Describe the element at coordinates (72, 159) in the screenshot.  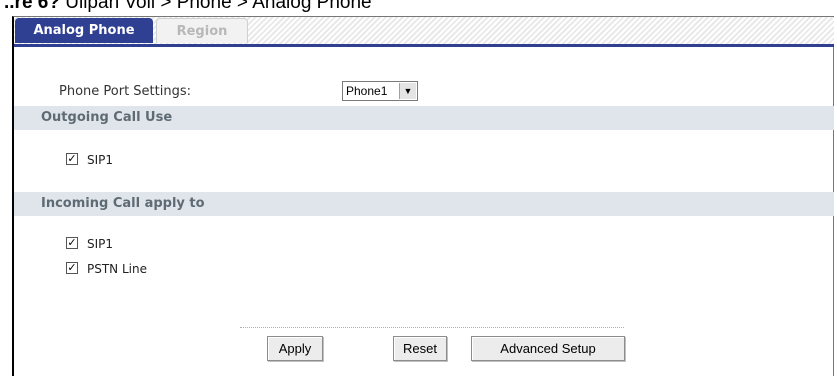
I see `outgoing-sip1-checkbox: ✓` at that location.